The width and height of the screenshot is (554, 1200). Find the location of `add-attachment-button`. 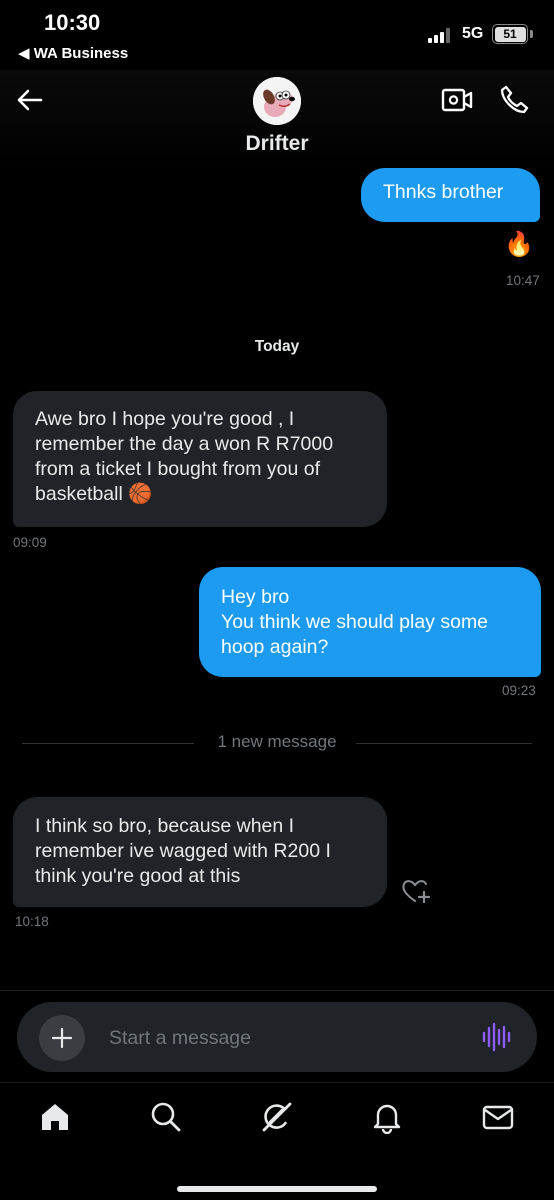

add-attachment-button is located at coordinates (62, 1038).